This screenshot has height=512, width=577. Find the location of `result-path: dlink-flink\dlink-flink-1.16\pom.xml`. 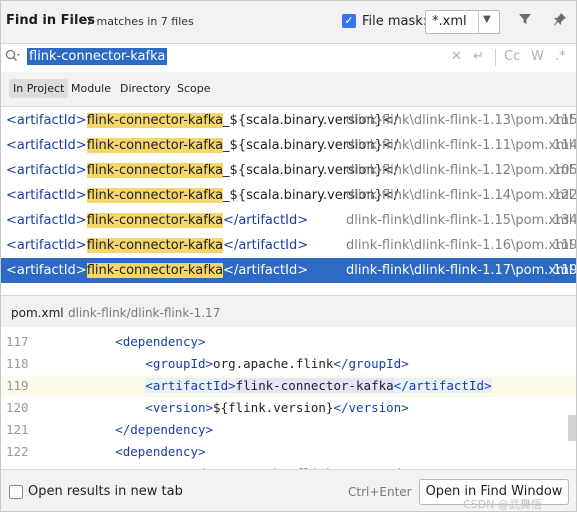

result-path: dlink-flink\dlink-flink-1.16\pom.xml is located at coordinates (459, 245).